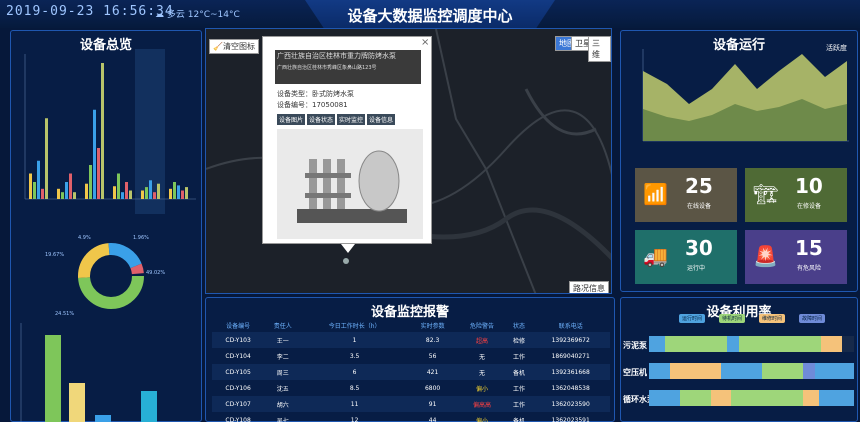  Describe the element at coordinates (809, 268) in the screenshot. I see `stat-label: 有危风险` at that location.